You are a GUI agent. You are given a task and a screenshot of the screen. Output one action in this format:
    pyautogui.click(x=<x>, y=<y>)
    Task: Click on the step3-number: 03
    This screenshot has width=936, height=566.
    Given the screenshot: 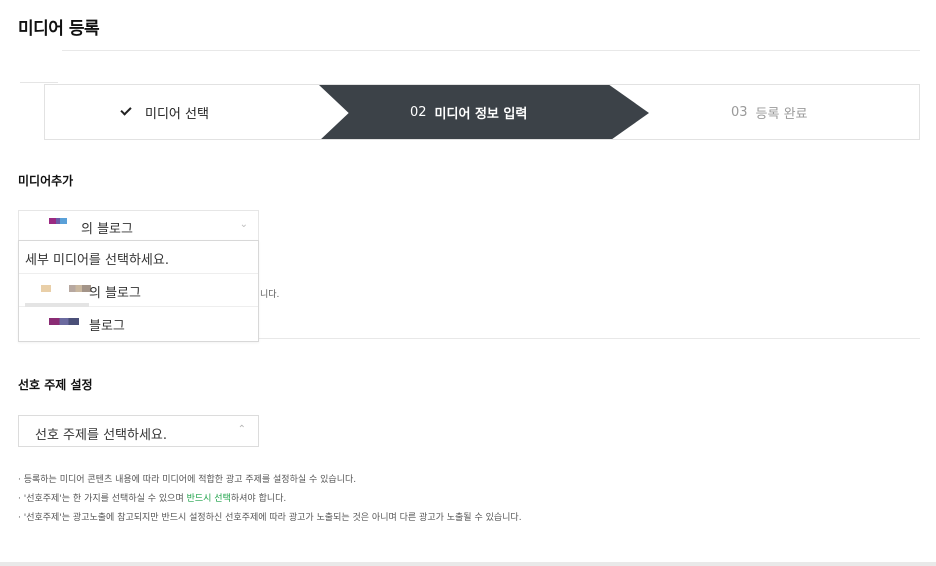 What is the action you would take?
    pyautogui.click(x=739, y=112)
    